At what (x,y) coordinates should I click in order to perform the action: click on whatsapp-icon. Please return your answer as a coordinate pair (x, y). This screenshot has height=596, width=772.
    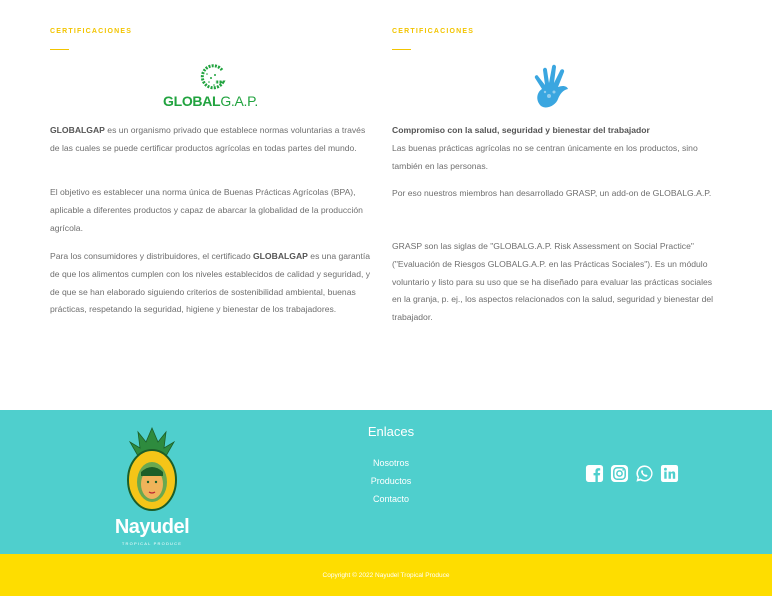
    Looking at the image, I should click on (644, 473).